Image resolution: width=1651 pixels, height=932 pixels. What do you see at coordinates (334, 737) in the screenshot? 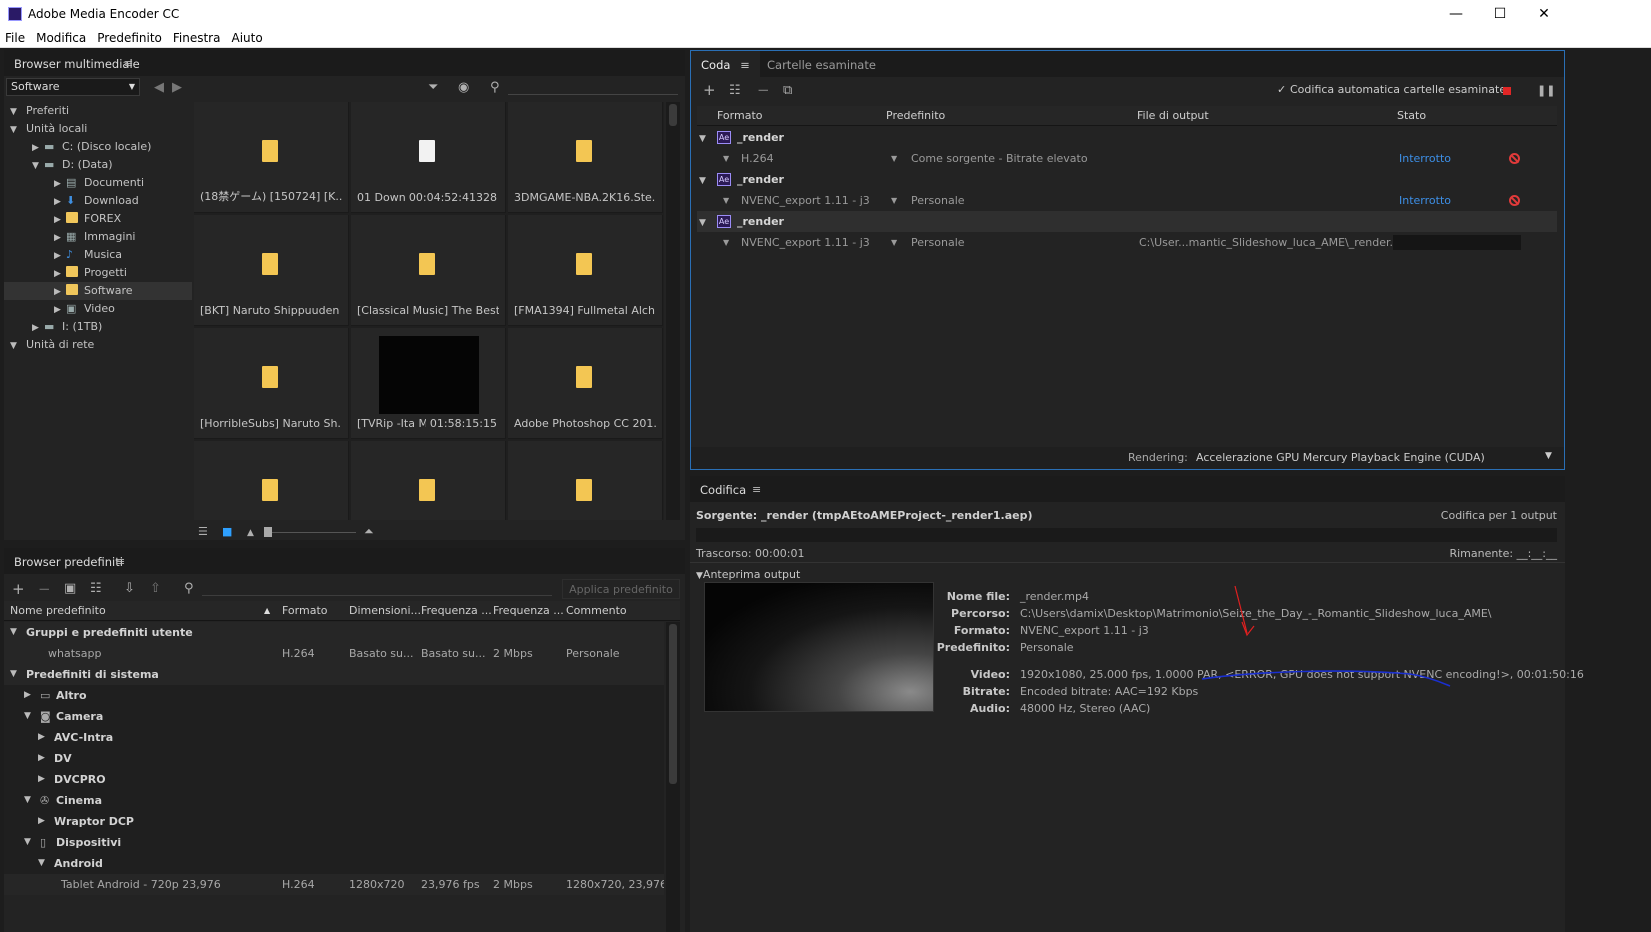
I see `preset-row: ▶ AVC-Intra` at bounding box center [334, 737].